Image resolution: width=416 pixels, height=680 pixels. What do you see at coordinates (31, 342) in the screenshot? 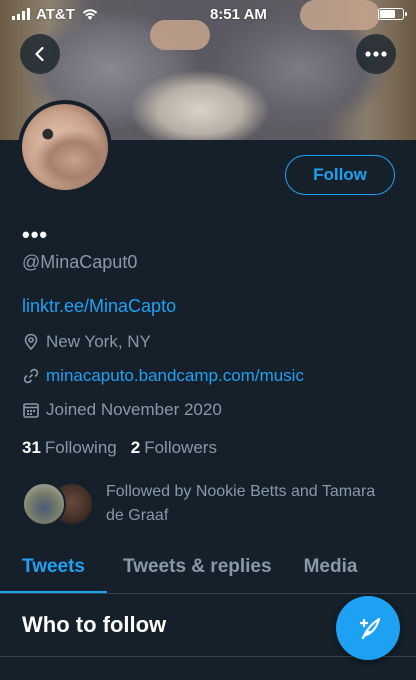
I see `location-pin-icon` at bounding box center [31, 342].